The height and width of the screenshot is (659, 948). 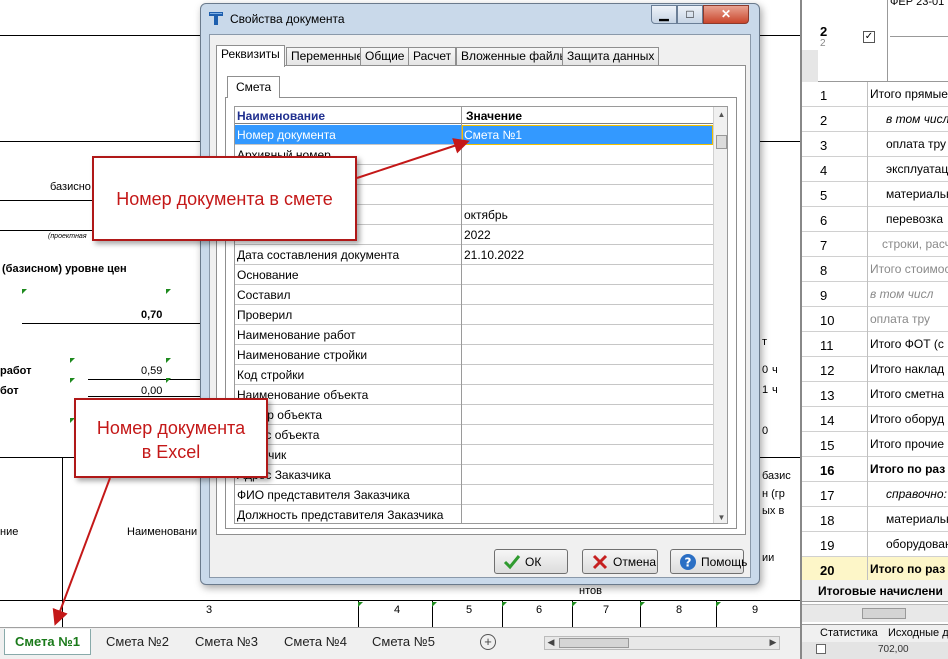 What do you see at coordinates (875, 319) in the screenshot?
I see `panel-row: 10 оплата тру` at bounding box center [875, 319].